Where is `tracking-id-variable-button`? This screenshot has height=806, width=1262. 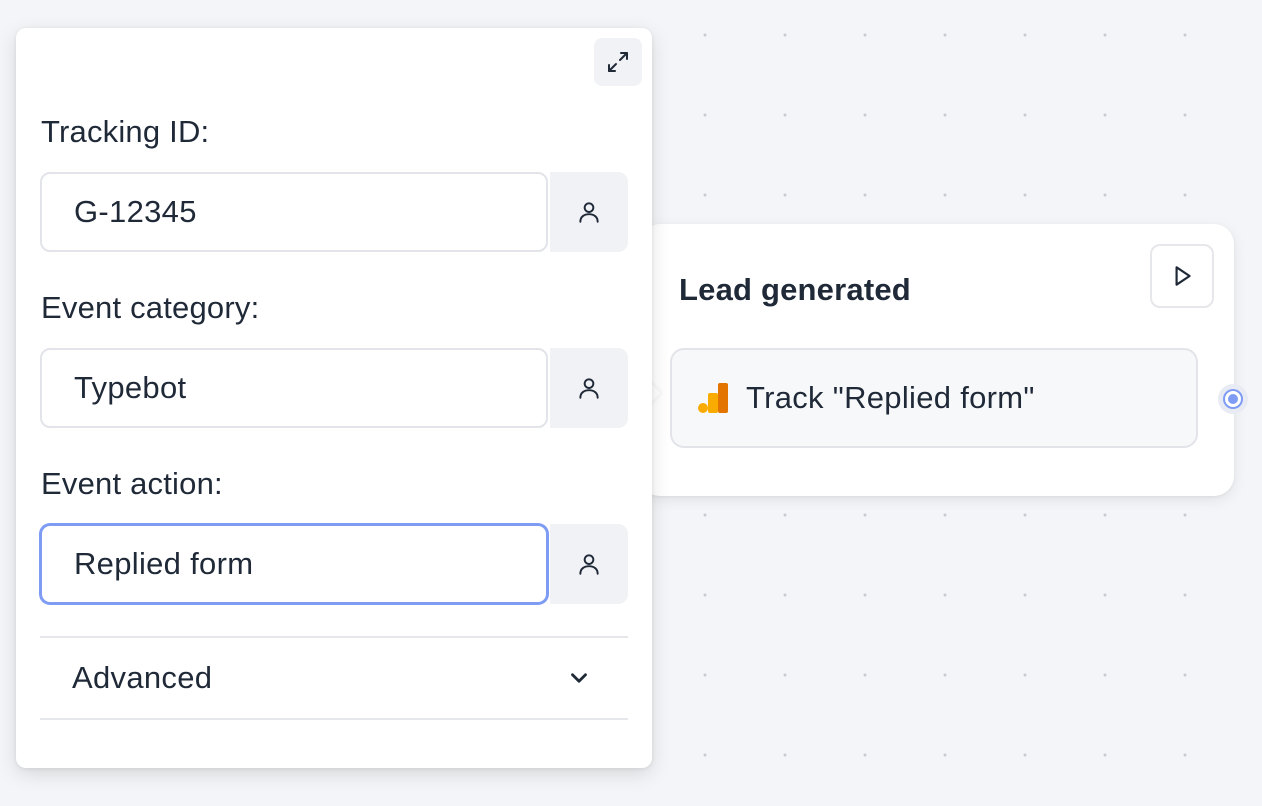
tracking-id-variable-button is located at coordinates (589, 212).